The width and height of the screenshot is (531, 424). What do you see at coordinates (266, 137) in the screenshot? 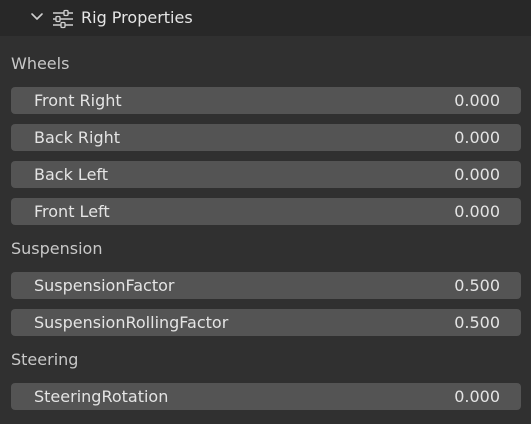
I see `field-back-right: Back Right 0.000` at bounding box center [266, 137].